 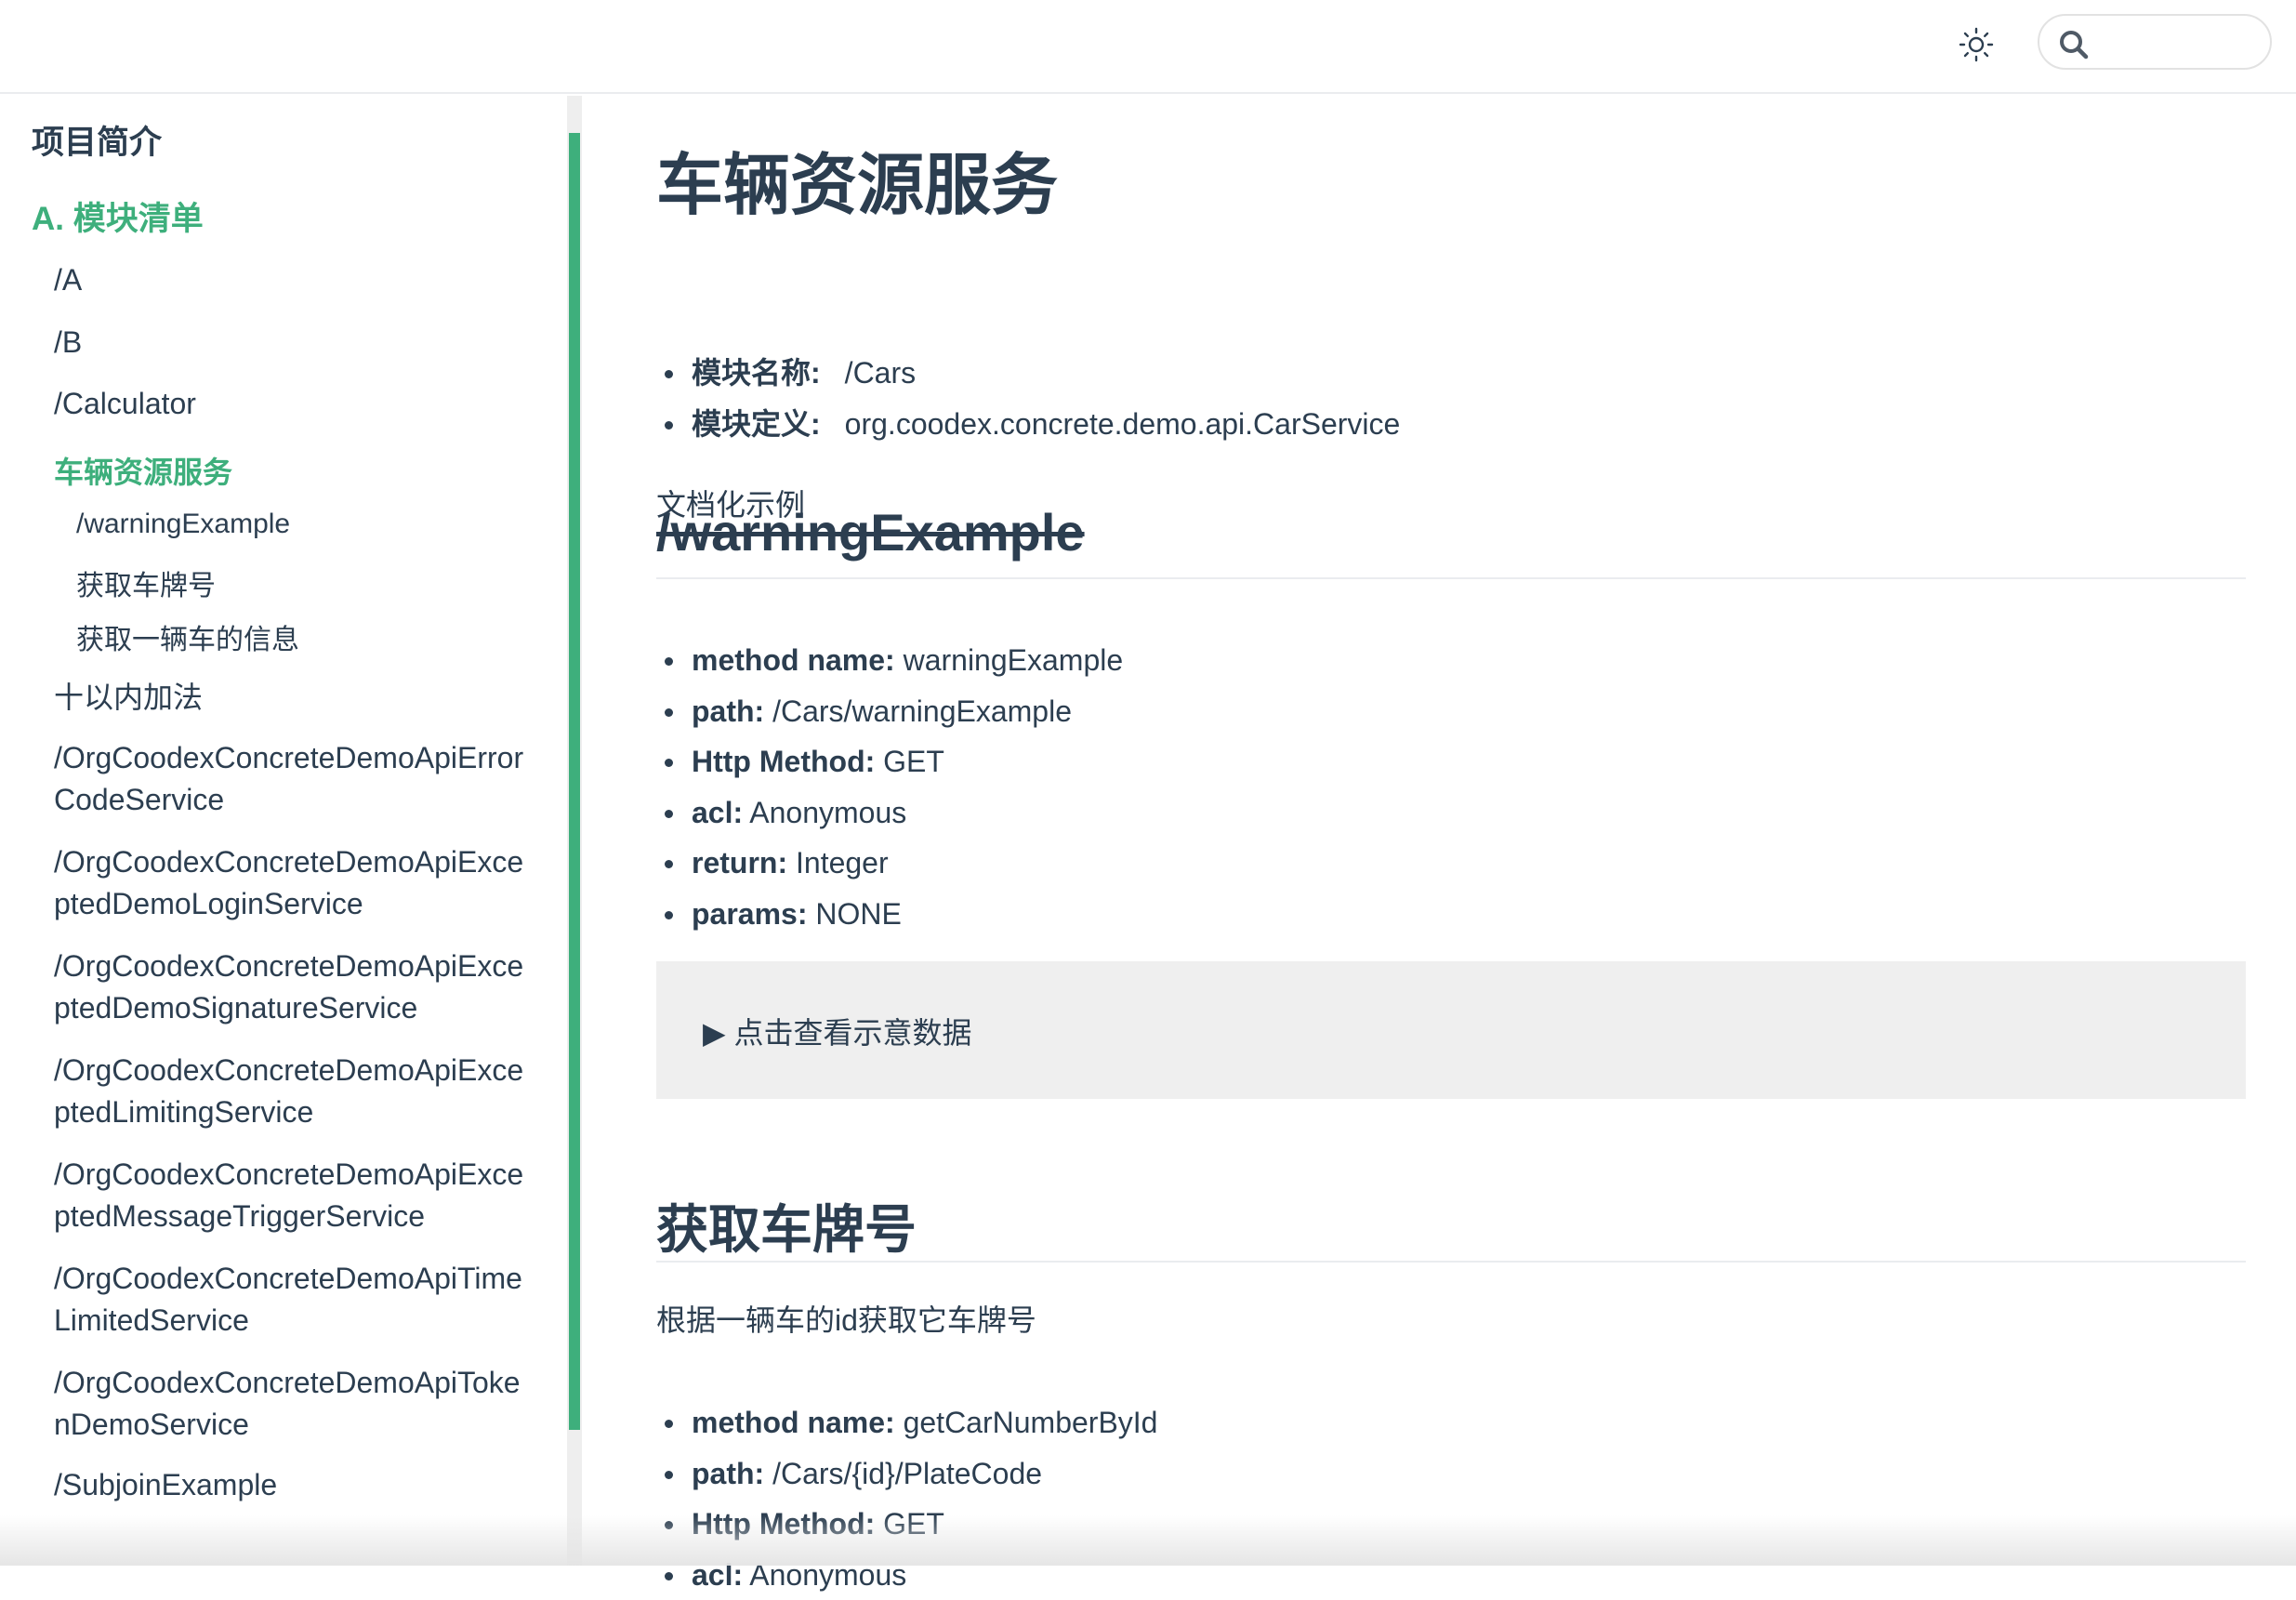 What do you see at coordinates (288, 1321) in the screenshot?
I see `sidebar-item-label-line: LimitedService` at bounding box center [288, 1321].